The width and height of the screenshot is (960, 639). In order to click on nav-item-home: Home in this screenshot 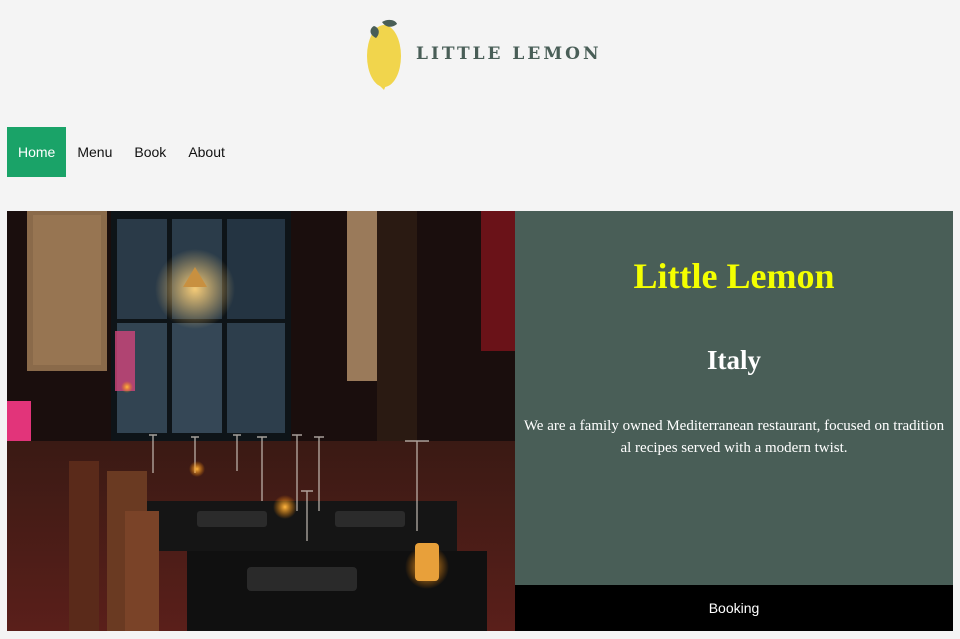, I will do `click(37, 152)`.